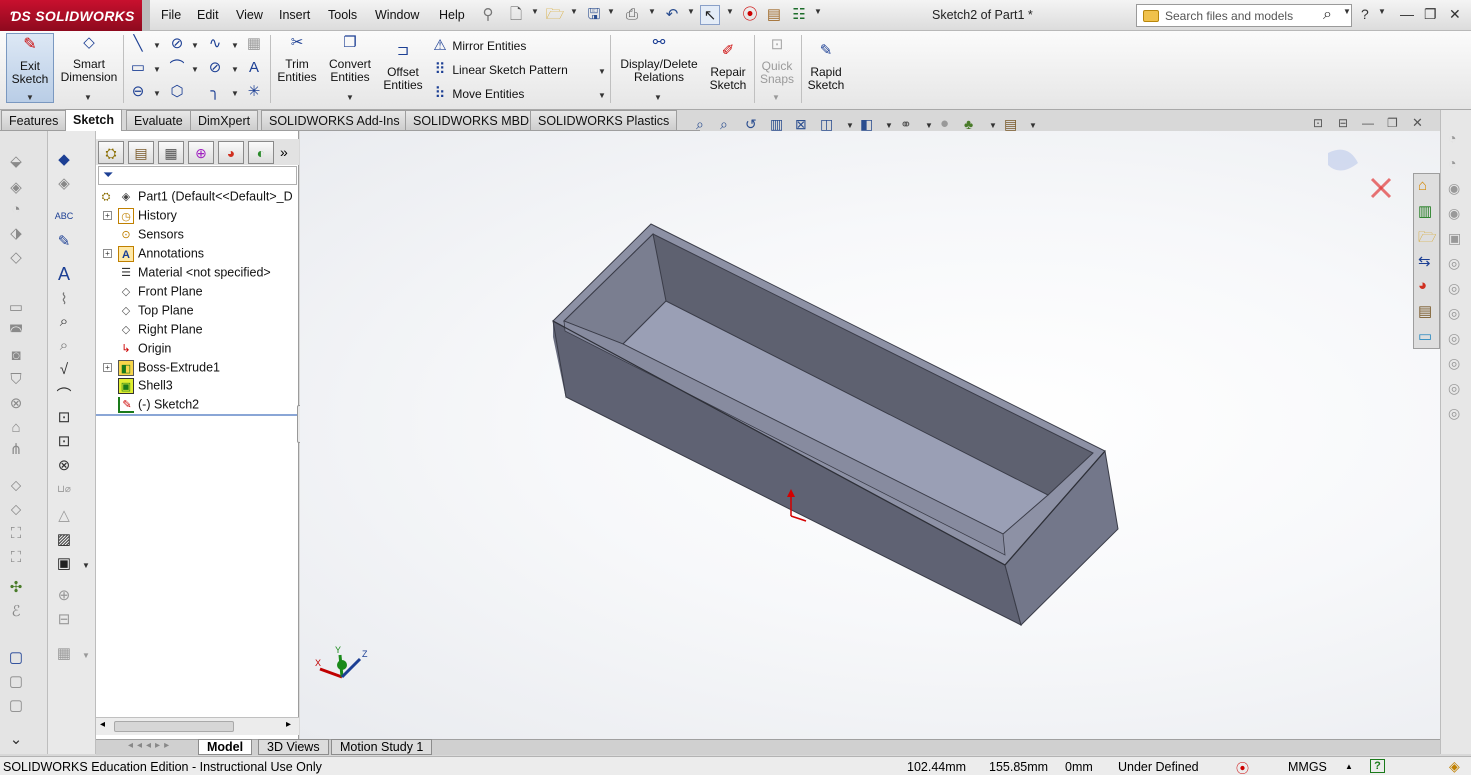 This screenshot has width=1471, height=775. I want to click on quick-snaps-dropdown-icon: ▼, so click(776, 97).